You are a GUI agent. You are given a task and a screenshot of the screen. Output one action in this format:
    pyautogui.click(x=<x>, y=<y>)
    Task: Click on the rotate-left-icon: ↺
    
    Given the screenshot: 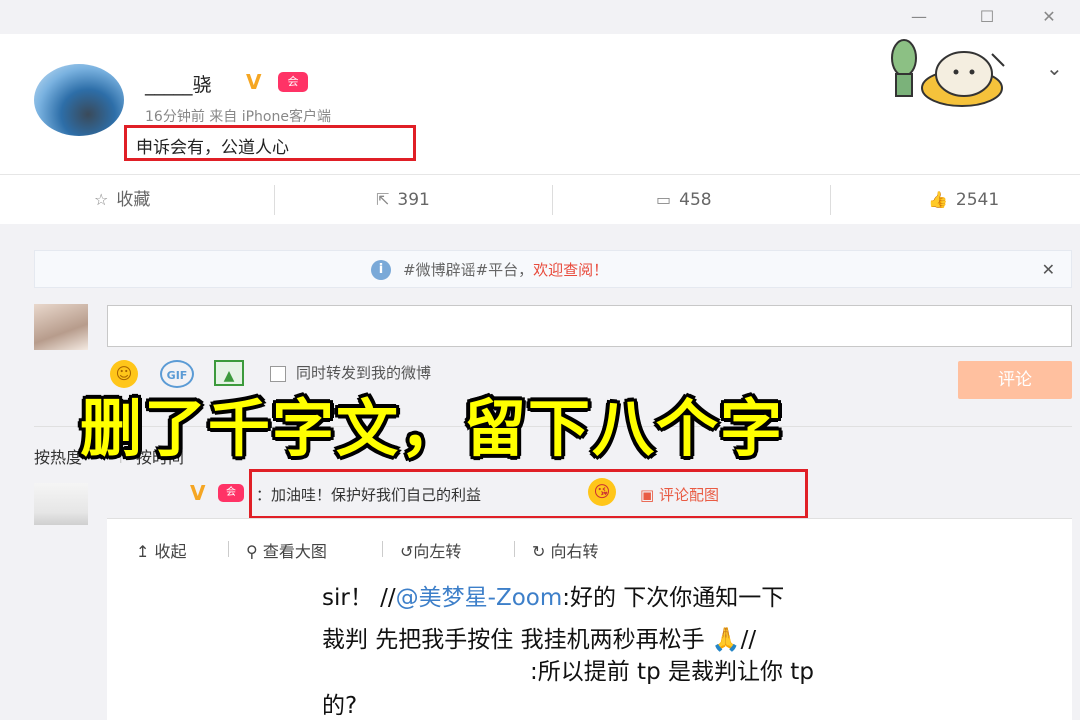 What is the action you would take?
    pyautogui.click(x=407, y=551)
    